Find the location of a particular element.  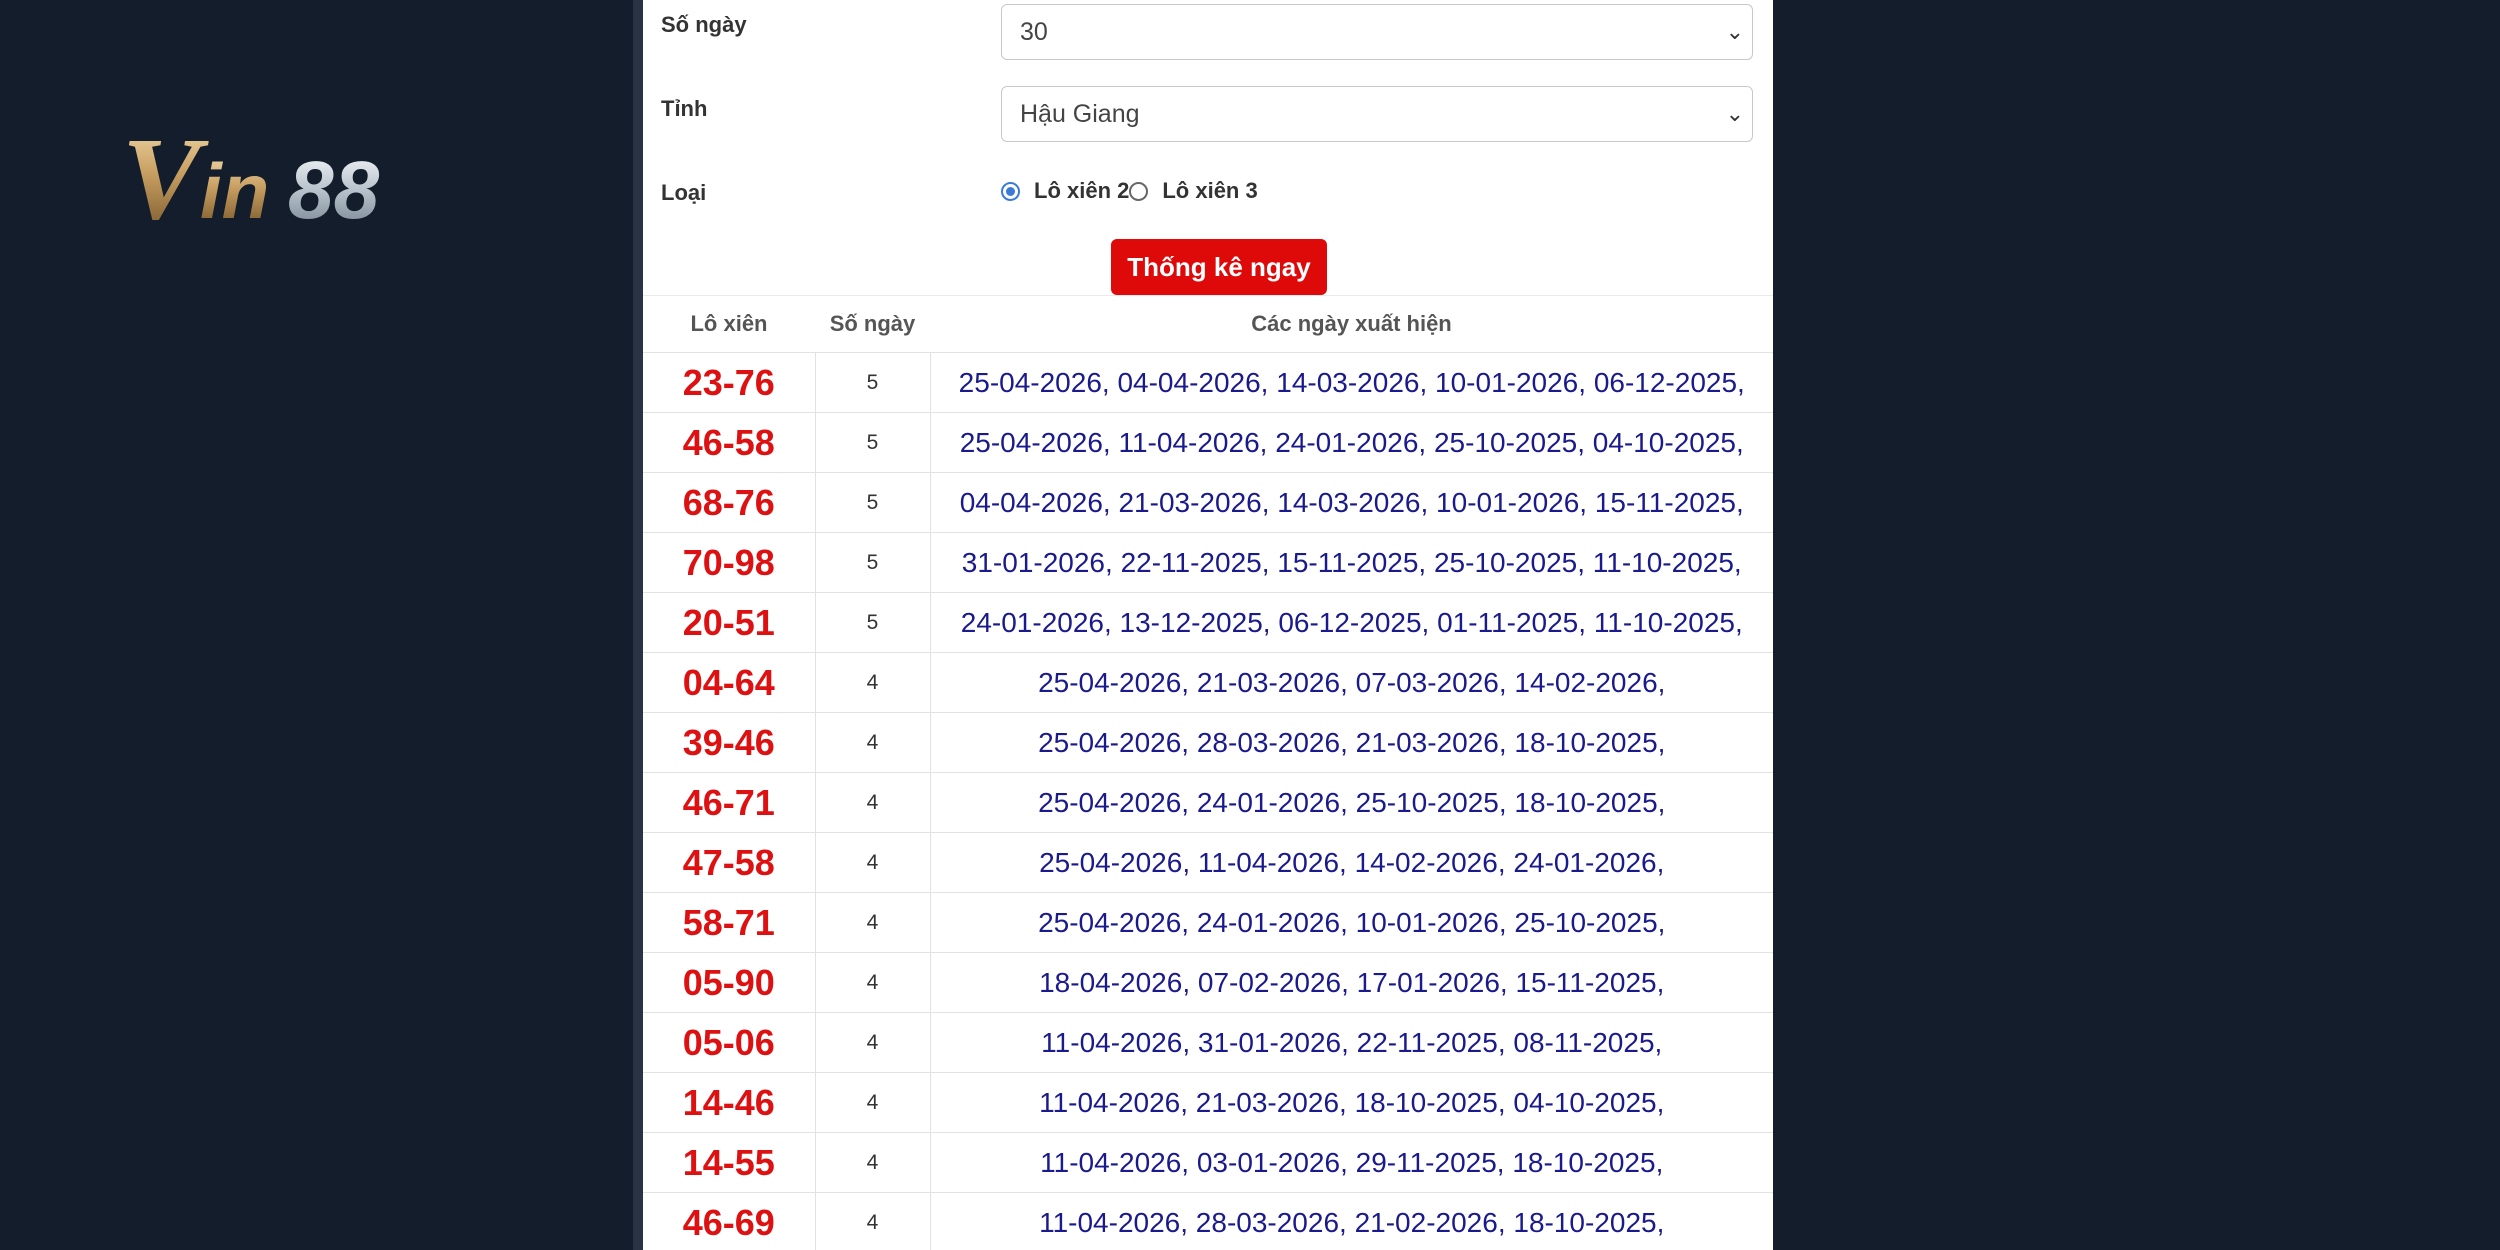

header-so-ngay: Số ngày is located at coordinates (872, 324).